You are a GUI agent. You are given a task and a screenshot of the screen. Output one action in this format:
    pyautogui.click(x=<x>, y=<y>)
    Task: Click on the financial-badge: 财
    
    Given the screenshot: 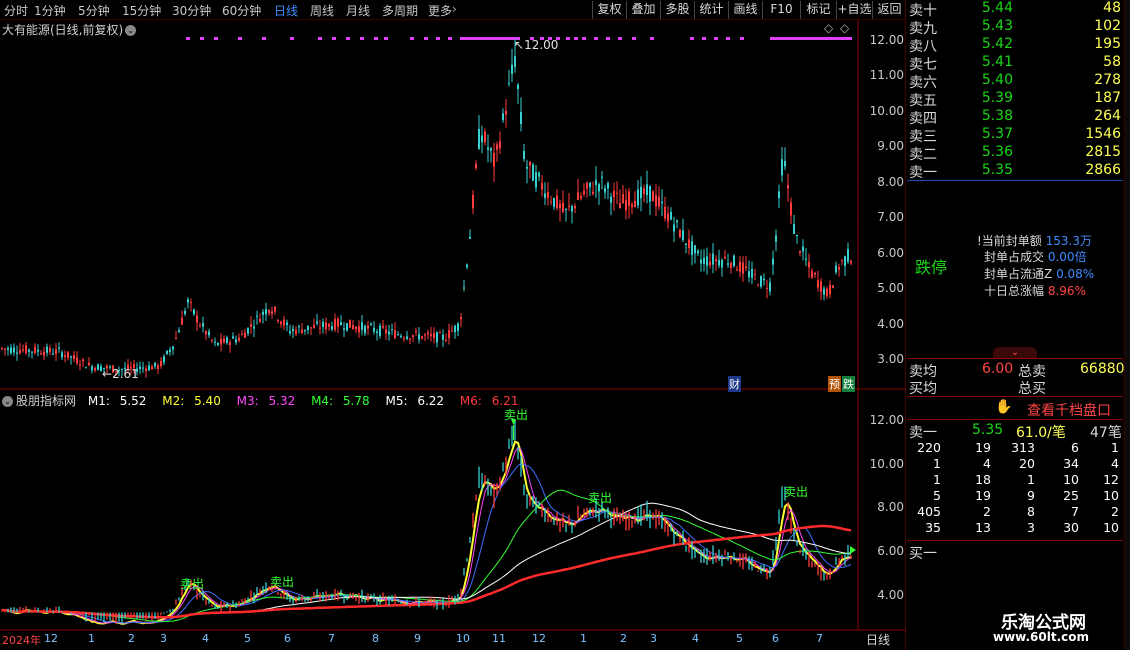 What is the action you would take?
    pyautogui.click(x=734, y=384)
    